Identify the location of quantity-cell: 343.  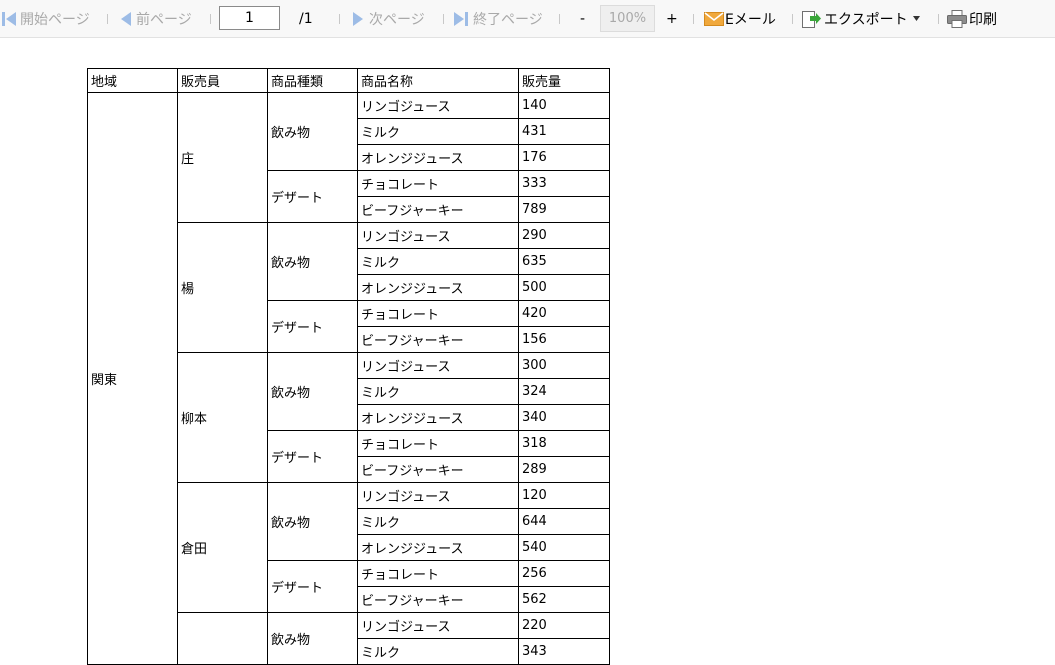
(564, 651).